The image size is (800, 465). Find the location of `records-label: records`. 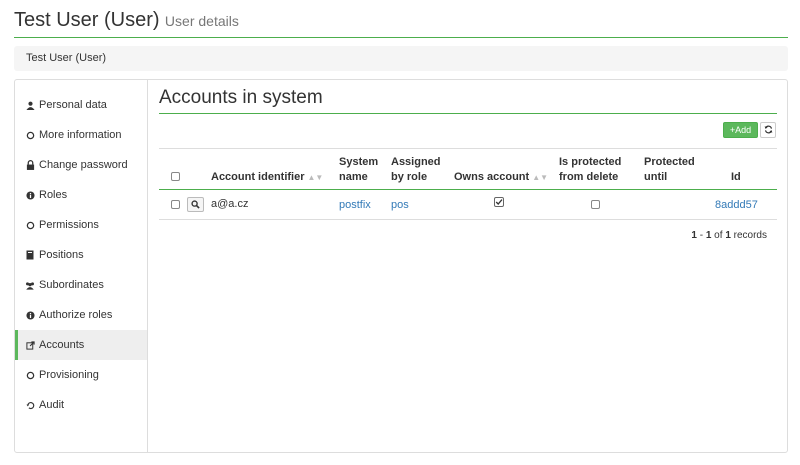

records-label: records is located at coordinates (748, 235).